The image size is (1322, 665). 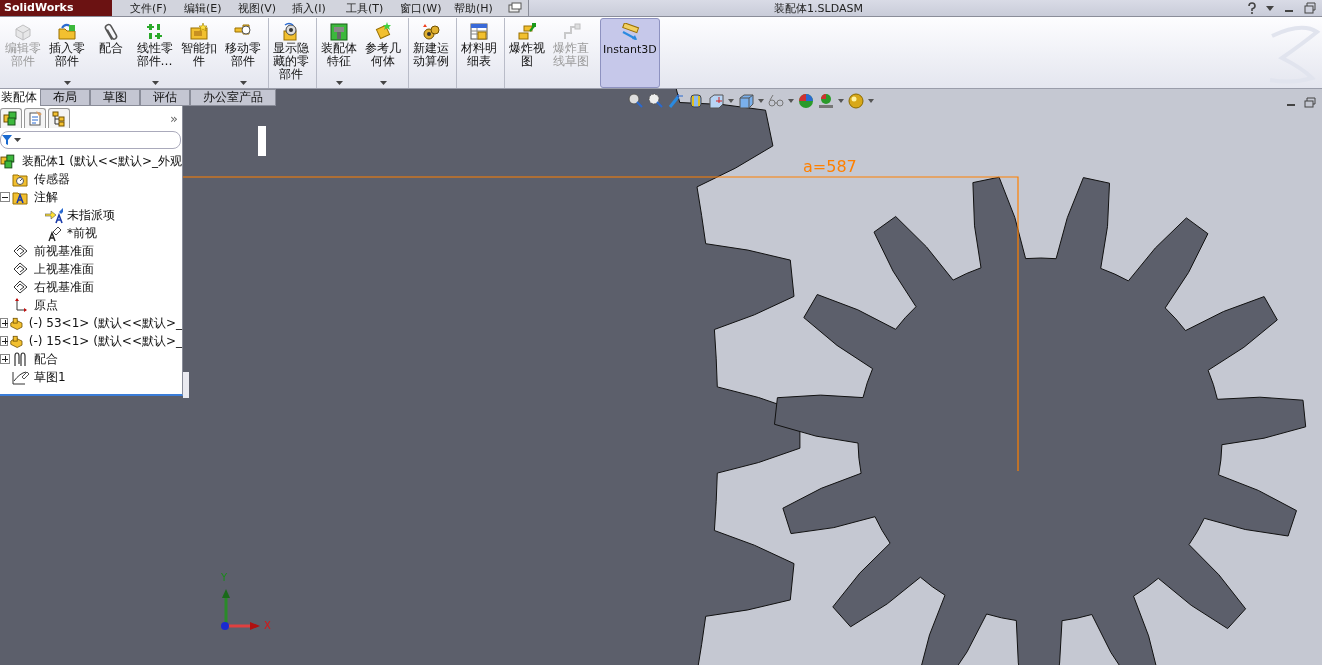 I want to click on tab: 布局, so click(x=65, y=97).